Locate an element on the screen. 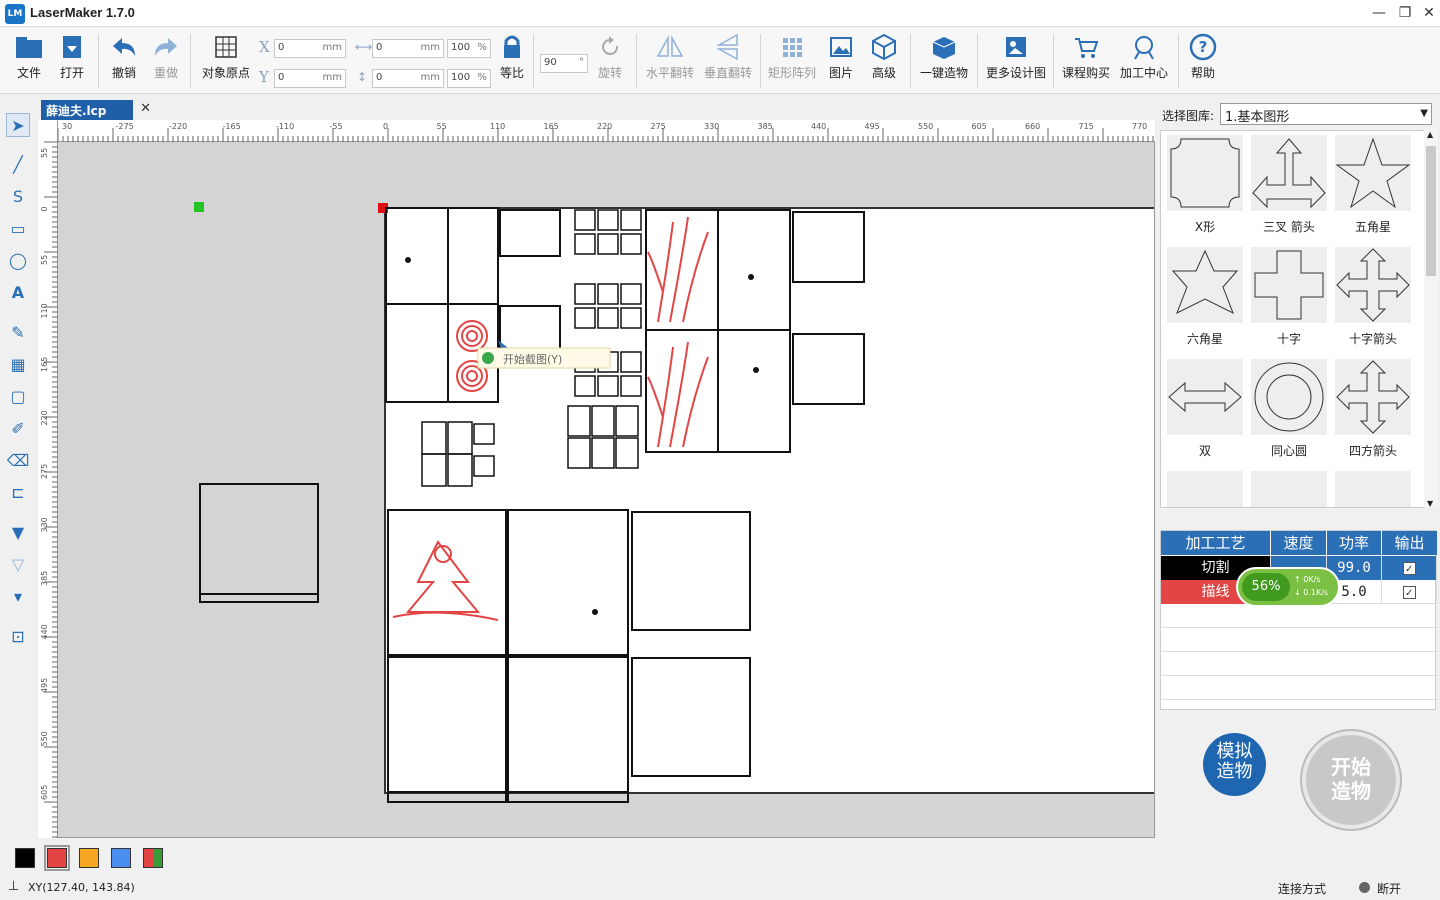 The image size is (1440, 900). shape-concentric: 同心圆 is located at coordinates (1289, 411).